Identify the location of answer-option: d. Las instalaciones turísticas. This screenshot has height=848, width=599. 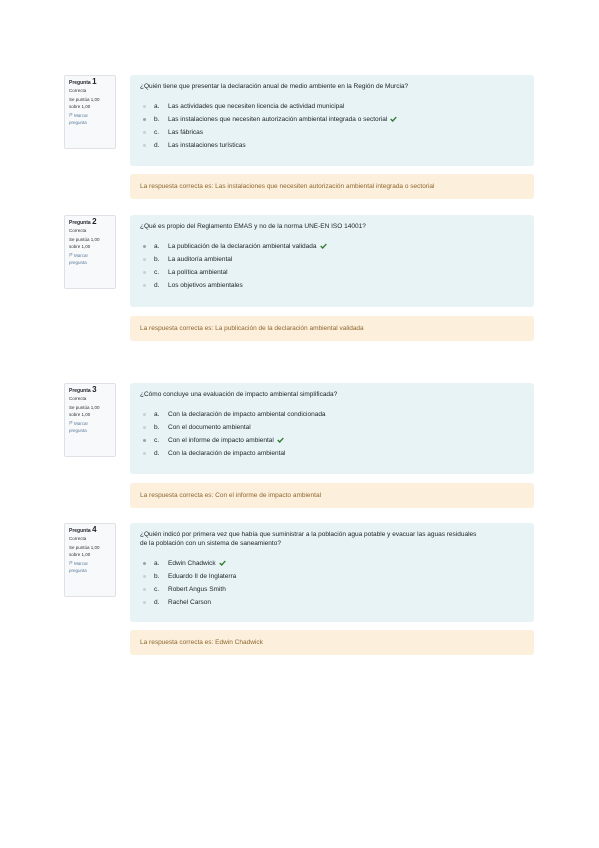
(332, 145).